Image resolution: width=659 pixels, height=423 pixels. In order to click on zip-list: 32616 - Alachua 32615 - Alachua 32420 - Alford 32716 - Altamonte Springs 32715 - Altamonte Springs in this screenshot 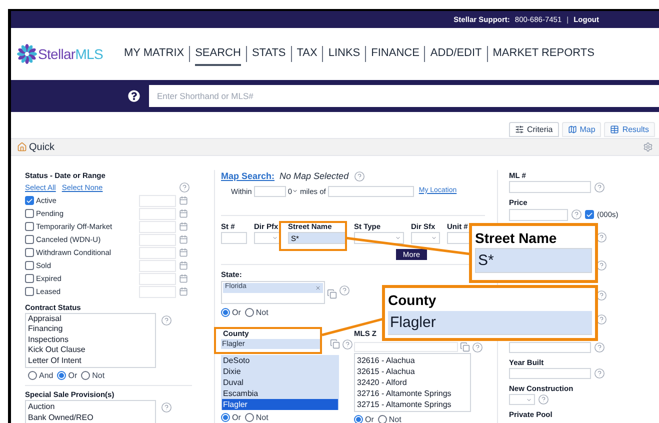, I will do `click(412, 382)`.